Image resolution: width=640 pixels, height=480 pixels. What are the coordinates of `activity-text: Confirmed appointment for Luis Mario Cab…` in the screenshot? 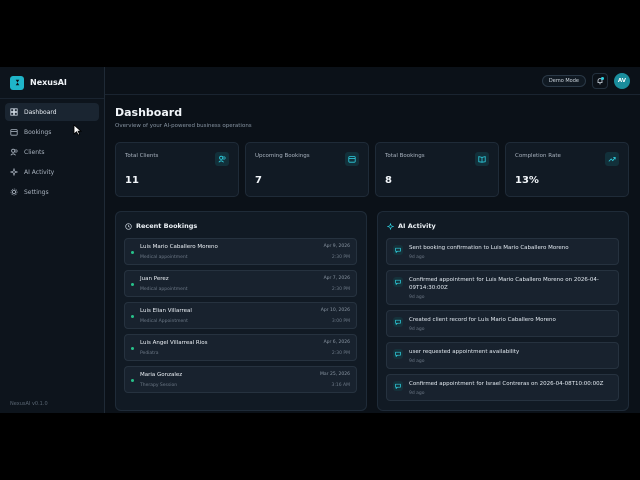 It's located at (504, 284).